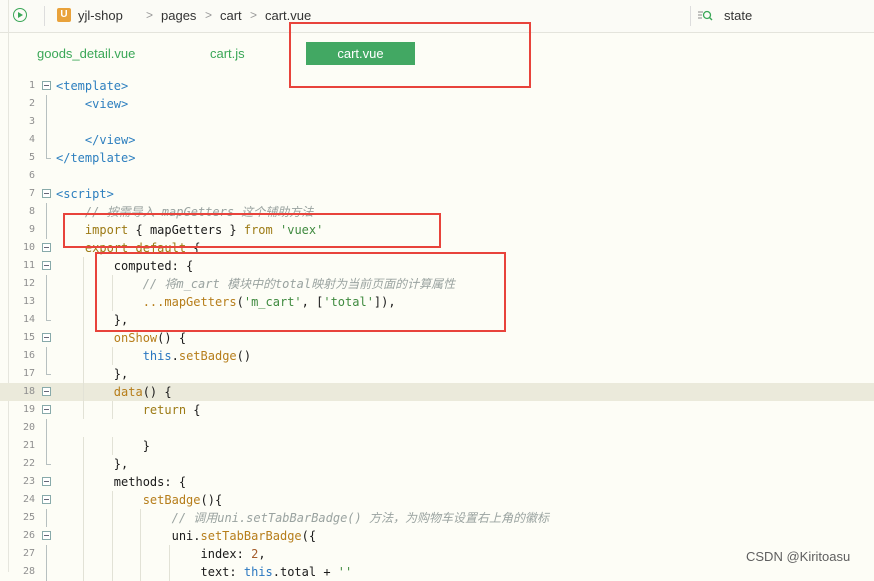 The image size is (874, 581). What do you see at coordinates (437, 356) in the screenshot?
I see `code-line: 16 this.setBadge()` at bounding box center [437, 356].